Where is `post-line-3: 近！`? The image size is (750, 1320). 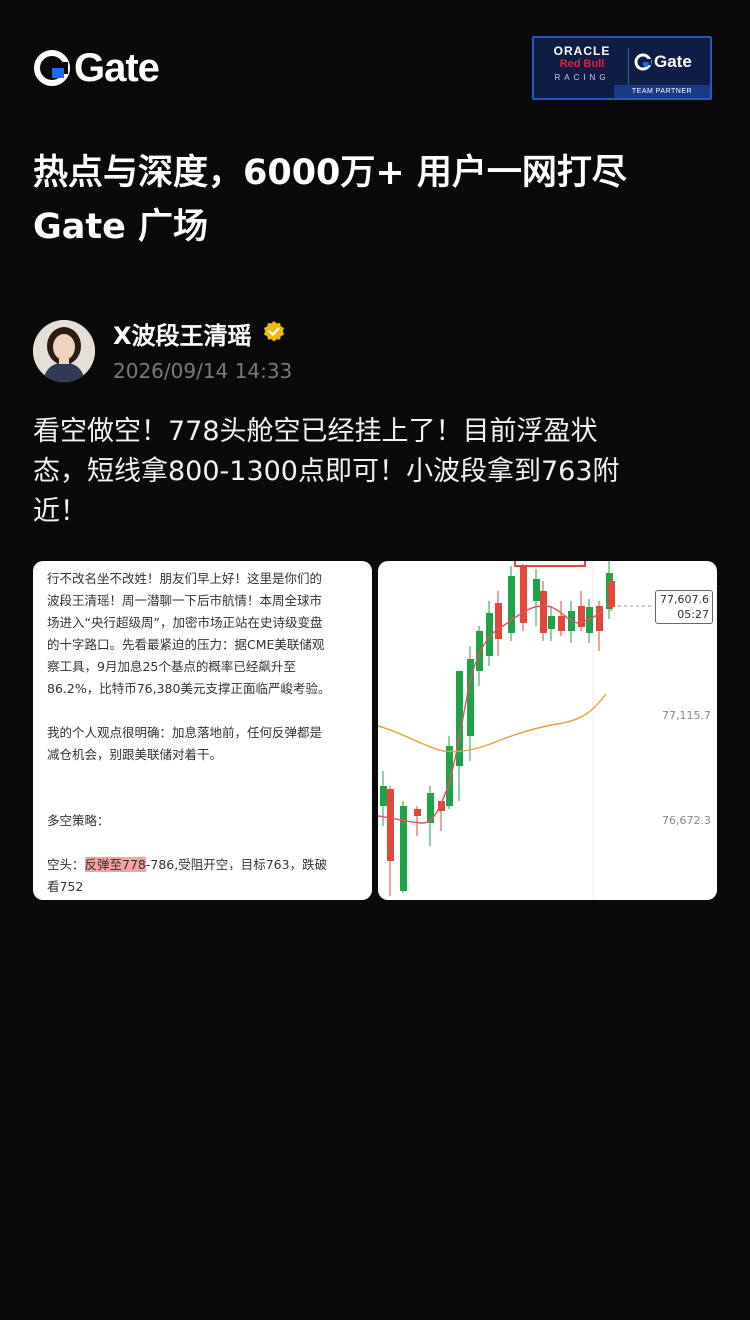
post-line-3: 近！ is located at coordinates (60, 511).